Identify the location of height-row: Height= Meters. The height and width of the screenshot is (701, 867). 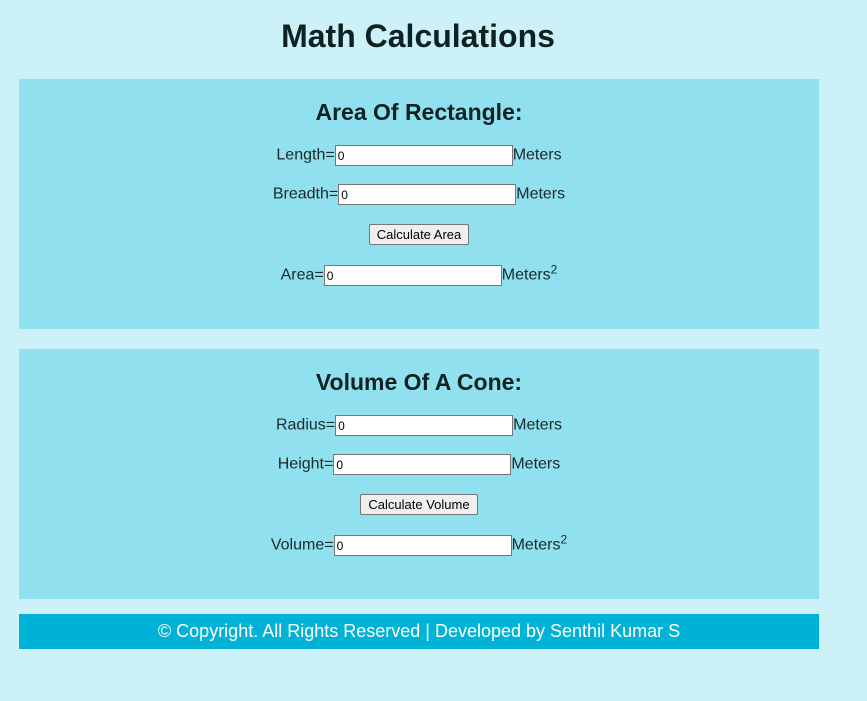
(419, 464).